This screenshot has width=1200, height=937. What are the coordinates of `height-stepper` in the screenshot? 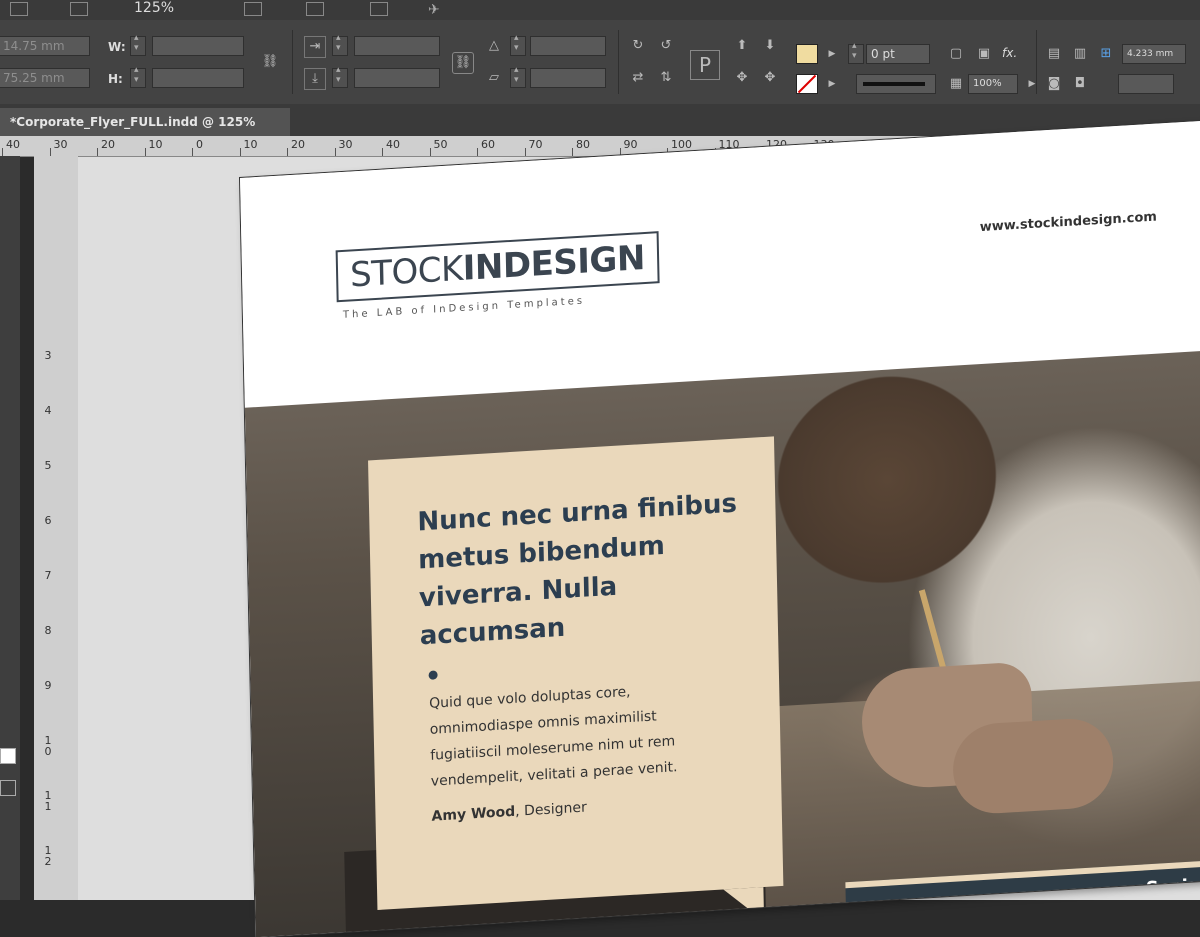 It's located at (138, 78).